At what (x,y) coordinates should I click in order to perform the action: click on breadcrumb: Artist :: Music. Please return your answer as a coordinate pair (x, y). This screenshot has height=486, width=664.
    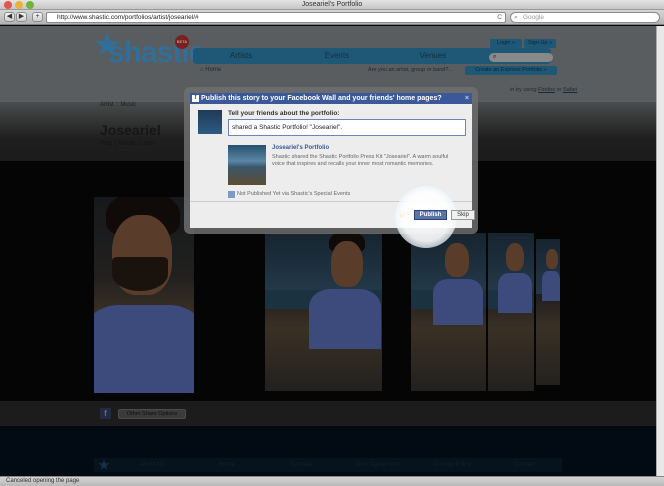
    Looking at the image, I should click on (118, 105).